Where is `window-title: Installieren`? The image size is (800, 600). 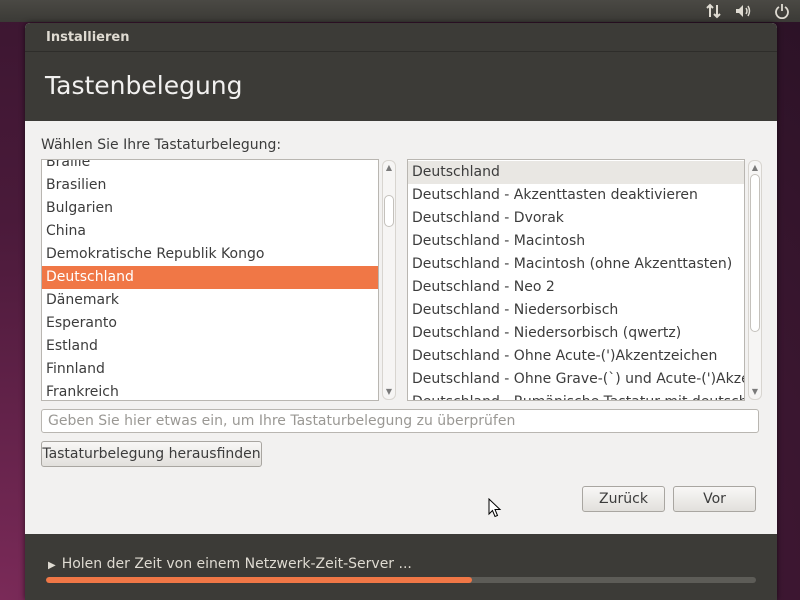 window-title: Installieren is located at coordinates (88, 37).